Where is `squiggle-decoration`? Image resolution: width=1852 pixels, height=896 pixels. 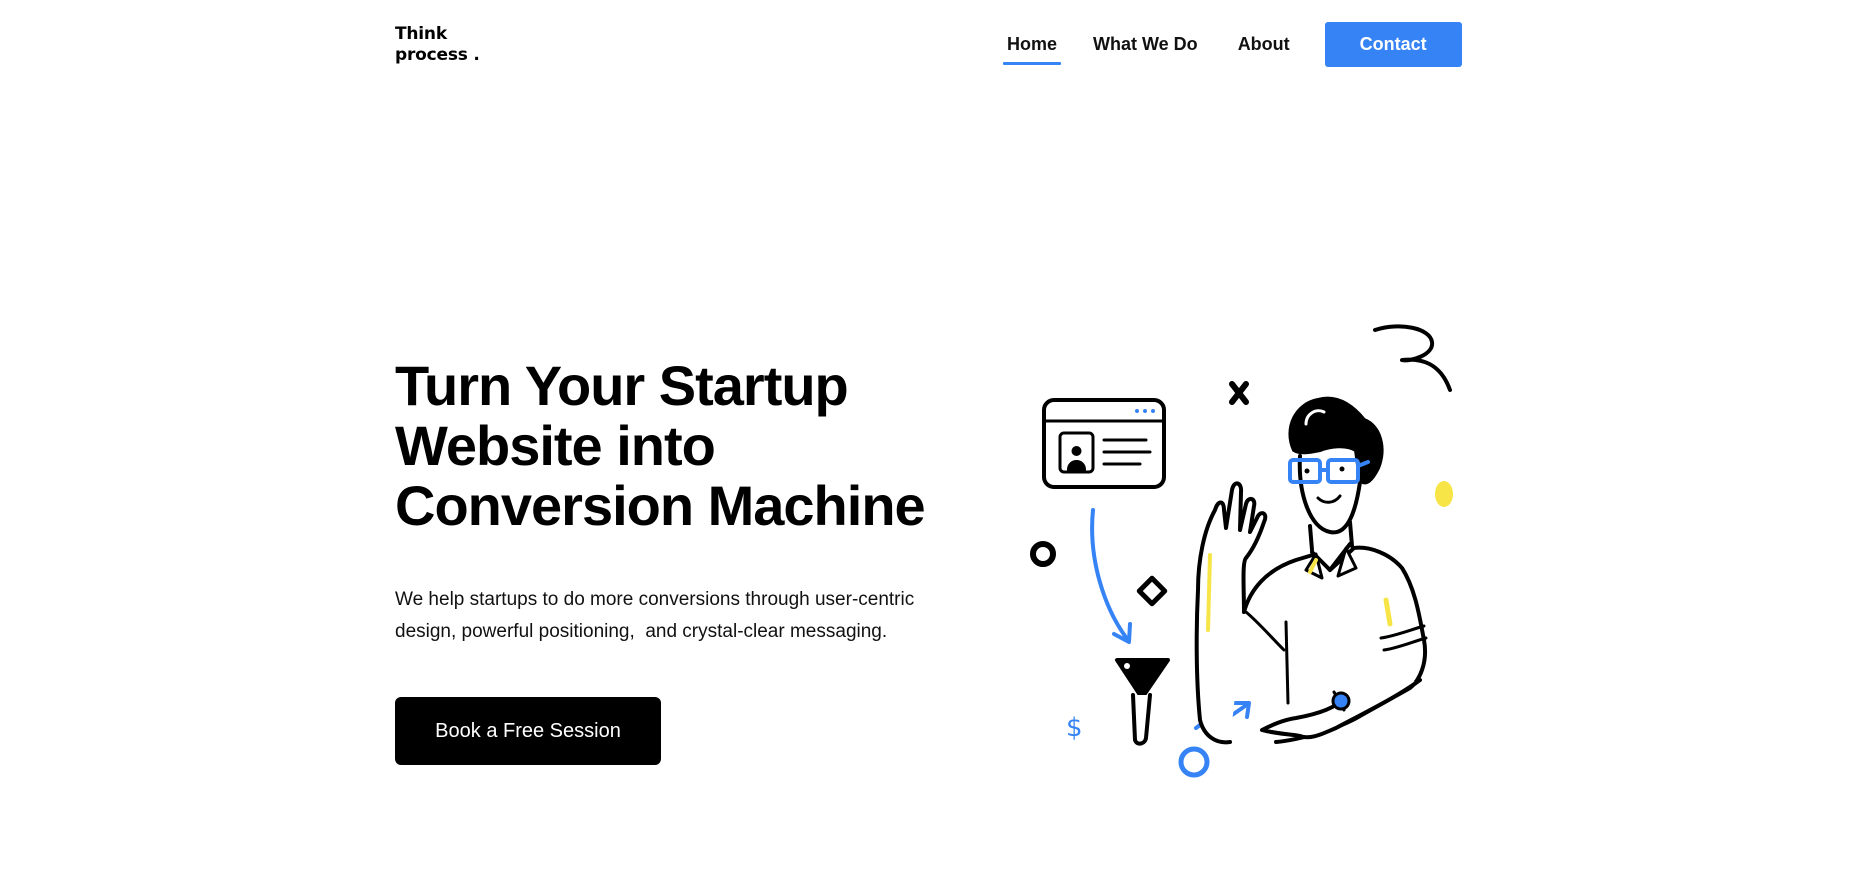 squiggle-decoration is located at coordinates (1412, 358).